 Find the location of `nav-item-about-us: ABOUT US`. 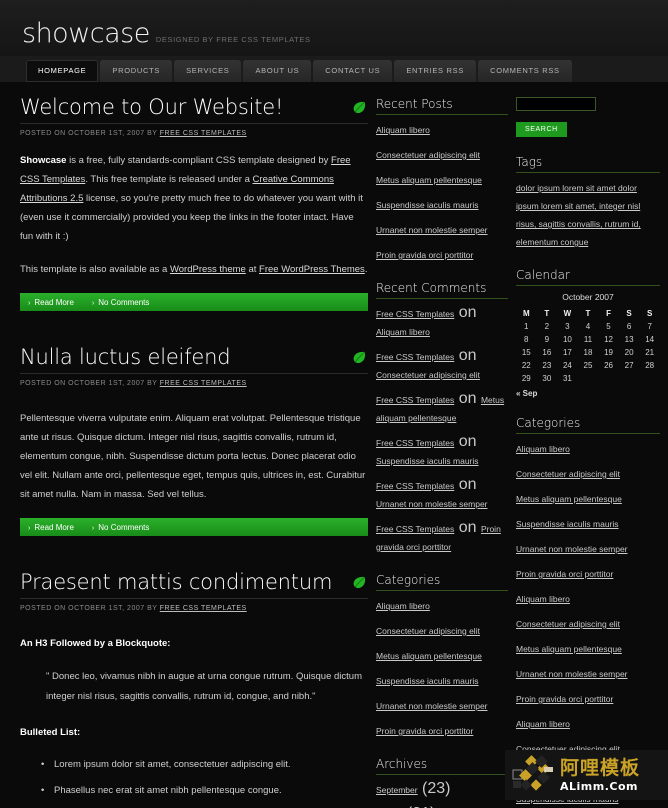

nav-item-about-us: ABOUT US is located at coordinates (277, 71).